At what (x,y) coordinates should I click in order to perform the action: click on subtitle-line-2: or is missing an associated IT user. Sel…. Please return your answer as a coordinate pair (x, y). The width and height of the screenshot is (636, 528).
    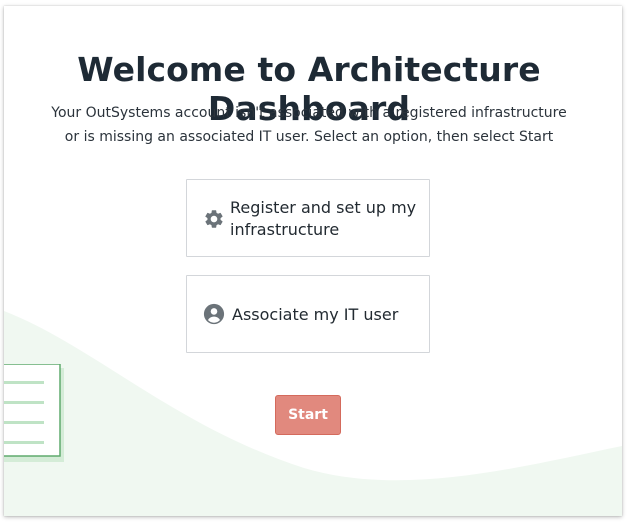
    Looking at the image, I should click on (309, 137).